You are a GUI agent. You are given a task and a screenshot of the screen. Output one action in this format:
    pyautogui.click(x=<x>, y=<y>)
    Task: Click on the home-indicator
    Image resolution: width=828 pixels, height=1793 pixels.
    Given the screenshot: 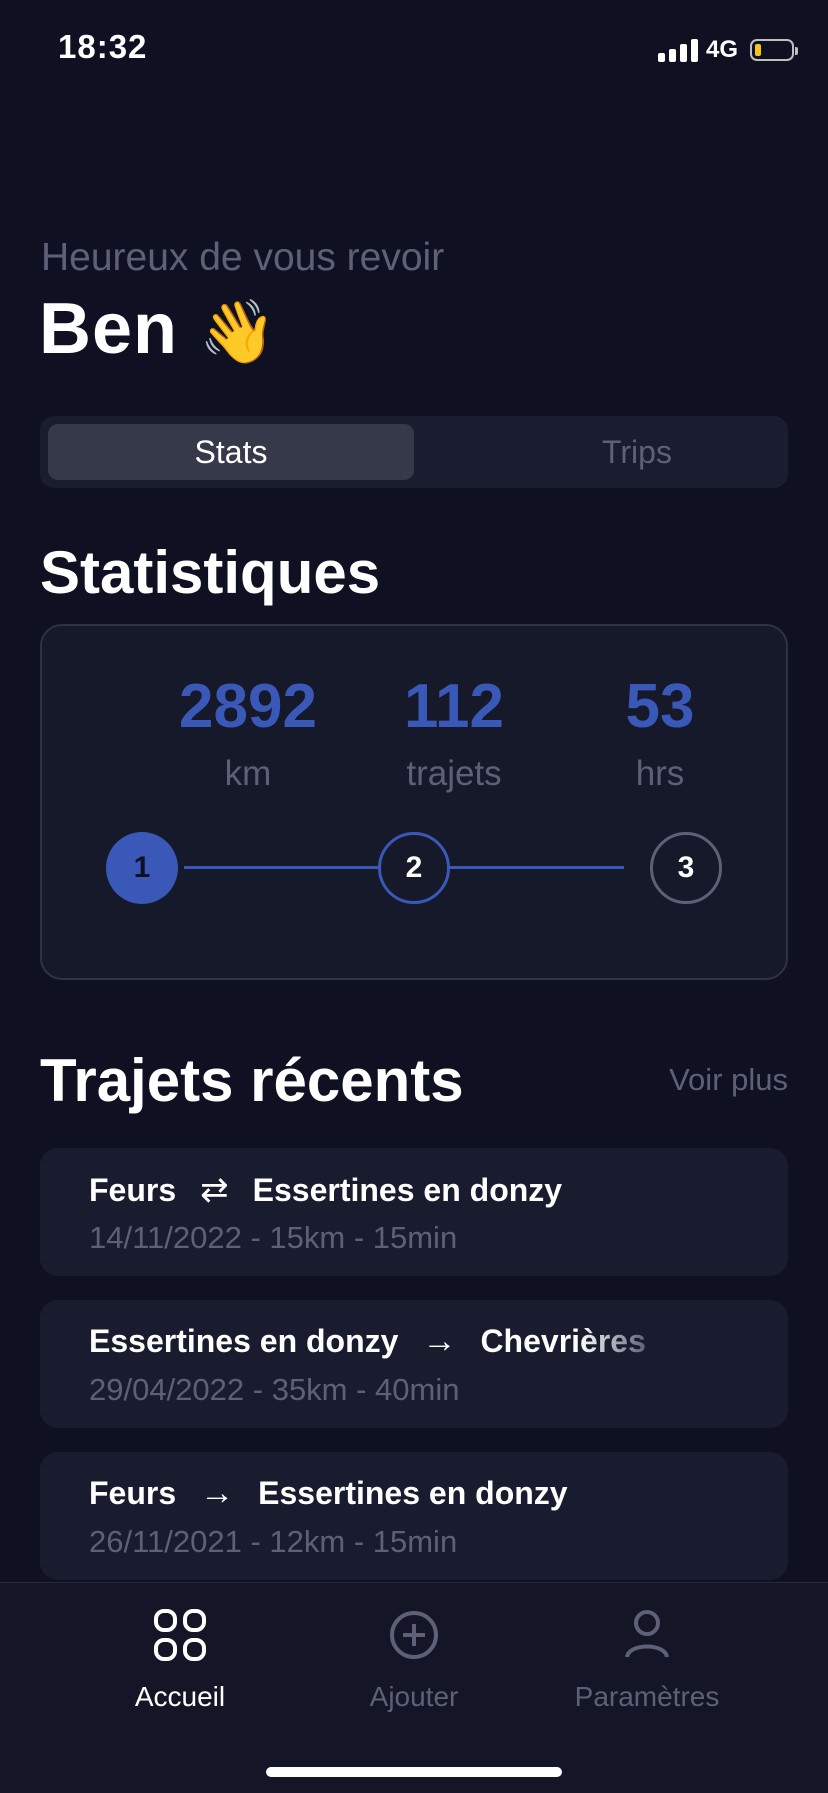 What is the action you would take?
    pyautogui.click(x=414, y=1772)
    